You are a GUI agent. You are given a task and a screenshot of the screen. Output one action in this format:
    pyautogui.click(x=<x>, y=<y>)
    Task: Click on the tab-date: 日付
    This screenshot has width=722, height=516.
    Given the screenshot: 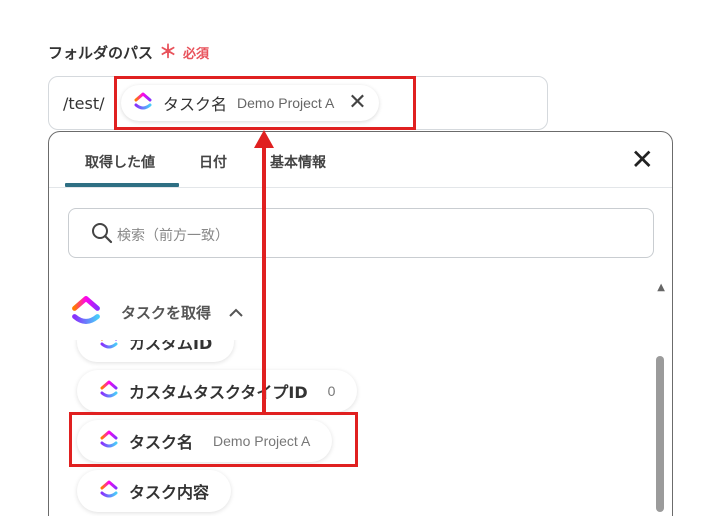 What is the action you would take?
    pyautogui.click(x=213, y=162)
    